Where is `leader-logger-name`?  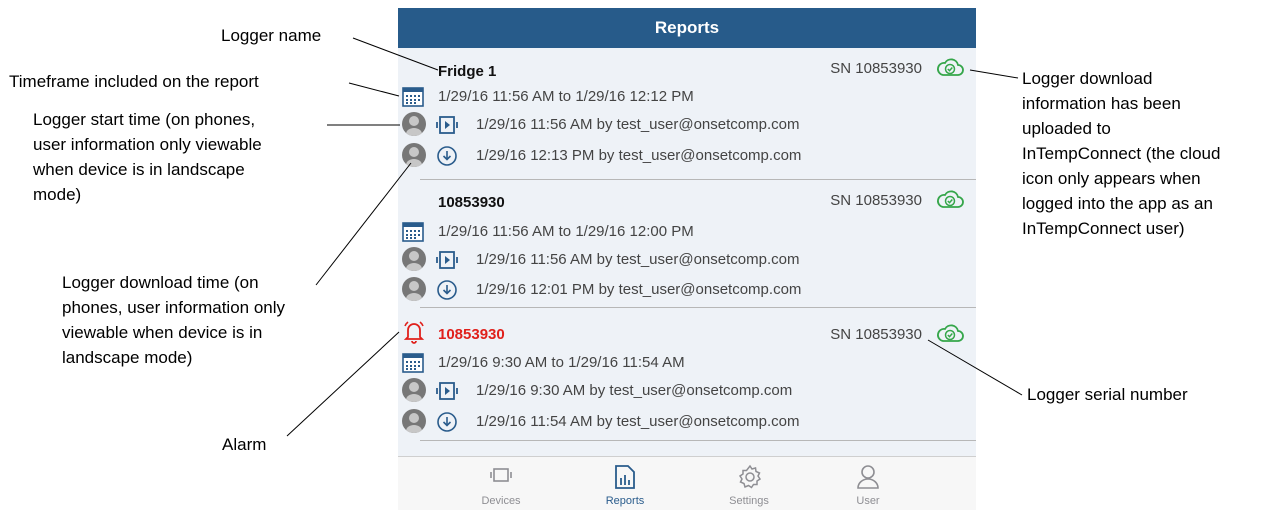
leader-logger-name is located at coordinates (395, 54).